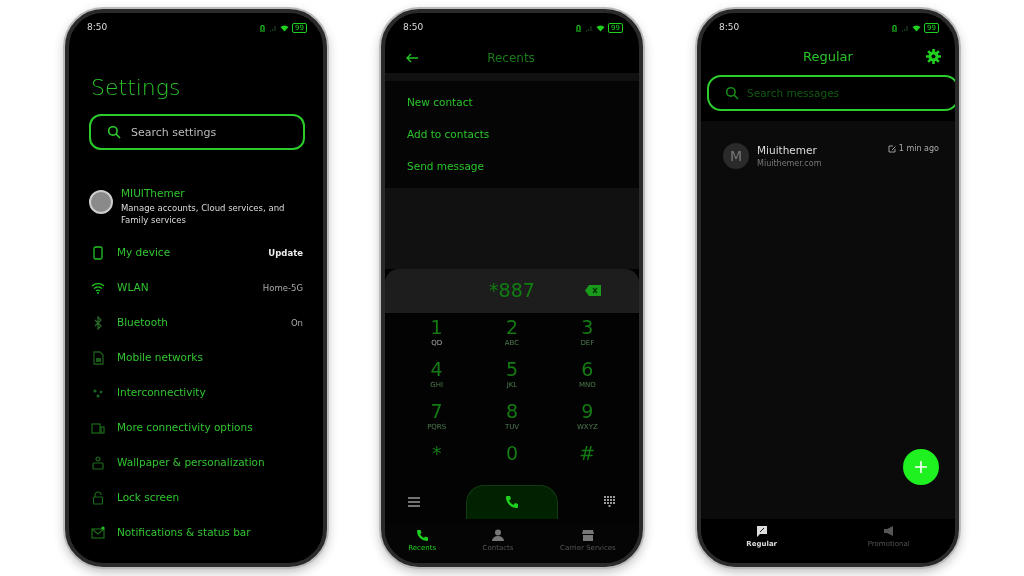  I want to click on page-title: Settings, so click(136, 88).